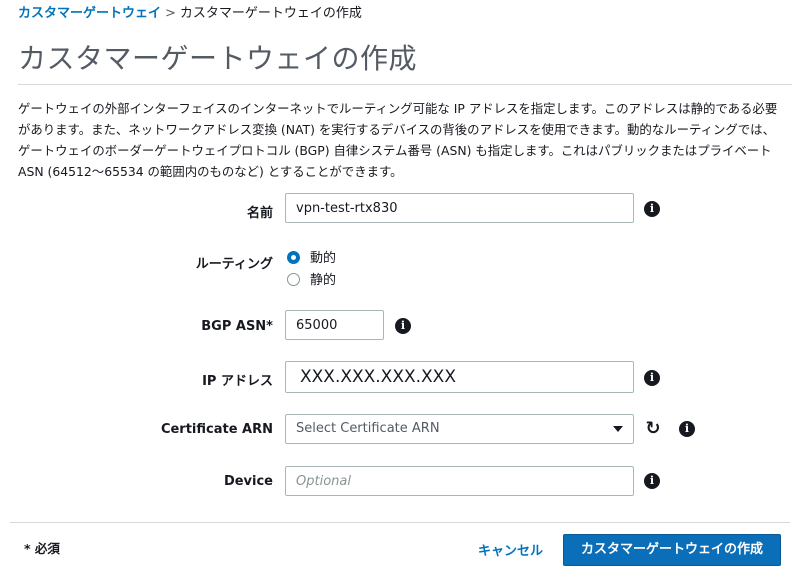 The height and width of the screenshot is (580, 799). Describe the element at coordinates (618, 429) in the screenshot. I see `chevron-down-icon` at that location.